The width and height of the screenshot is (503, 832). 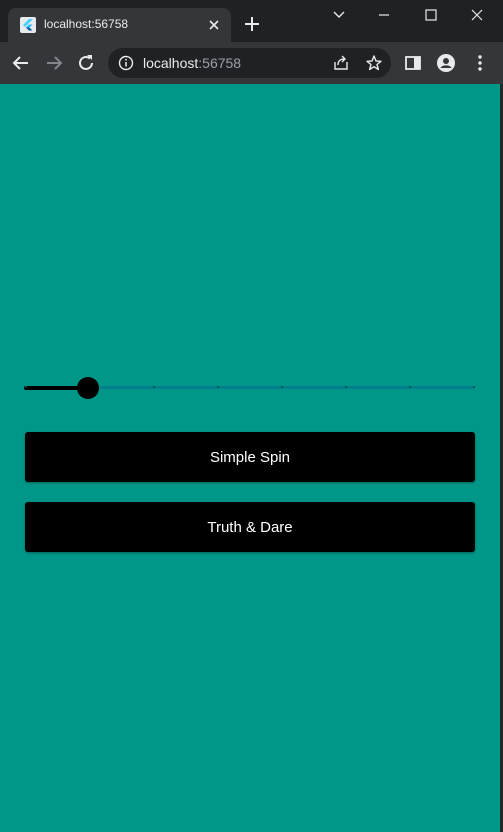 I want to click on url-host: localhost, so click(x=171, y=63).